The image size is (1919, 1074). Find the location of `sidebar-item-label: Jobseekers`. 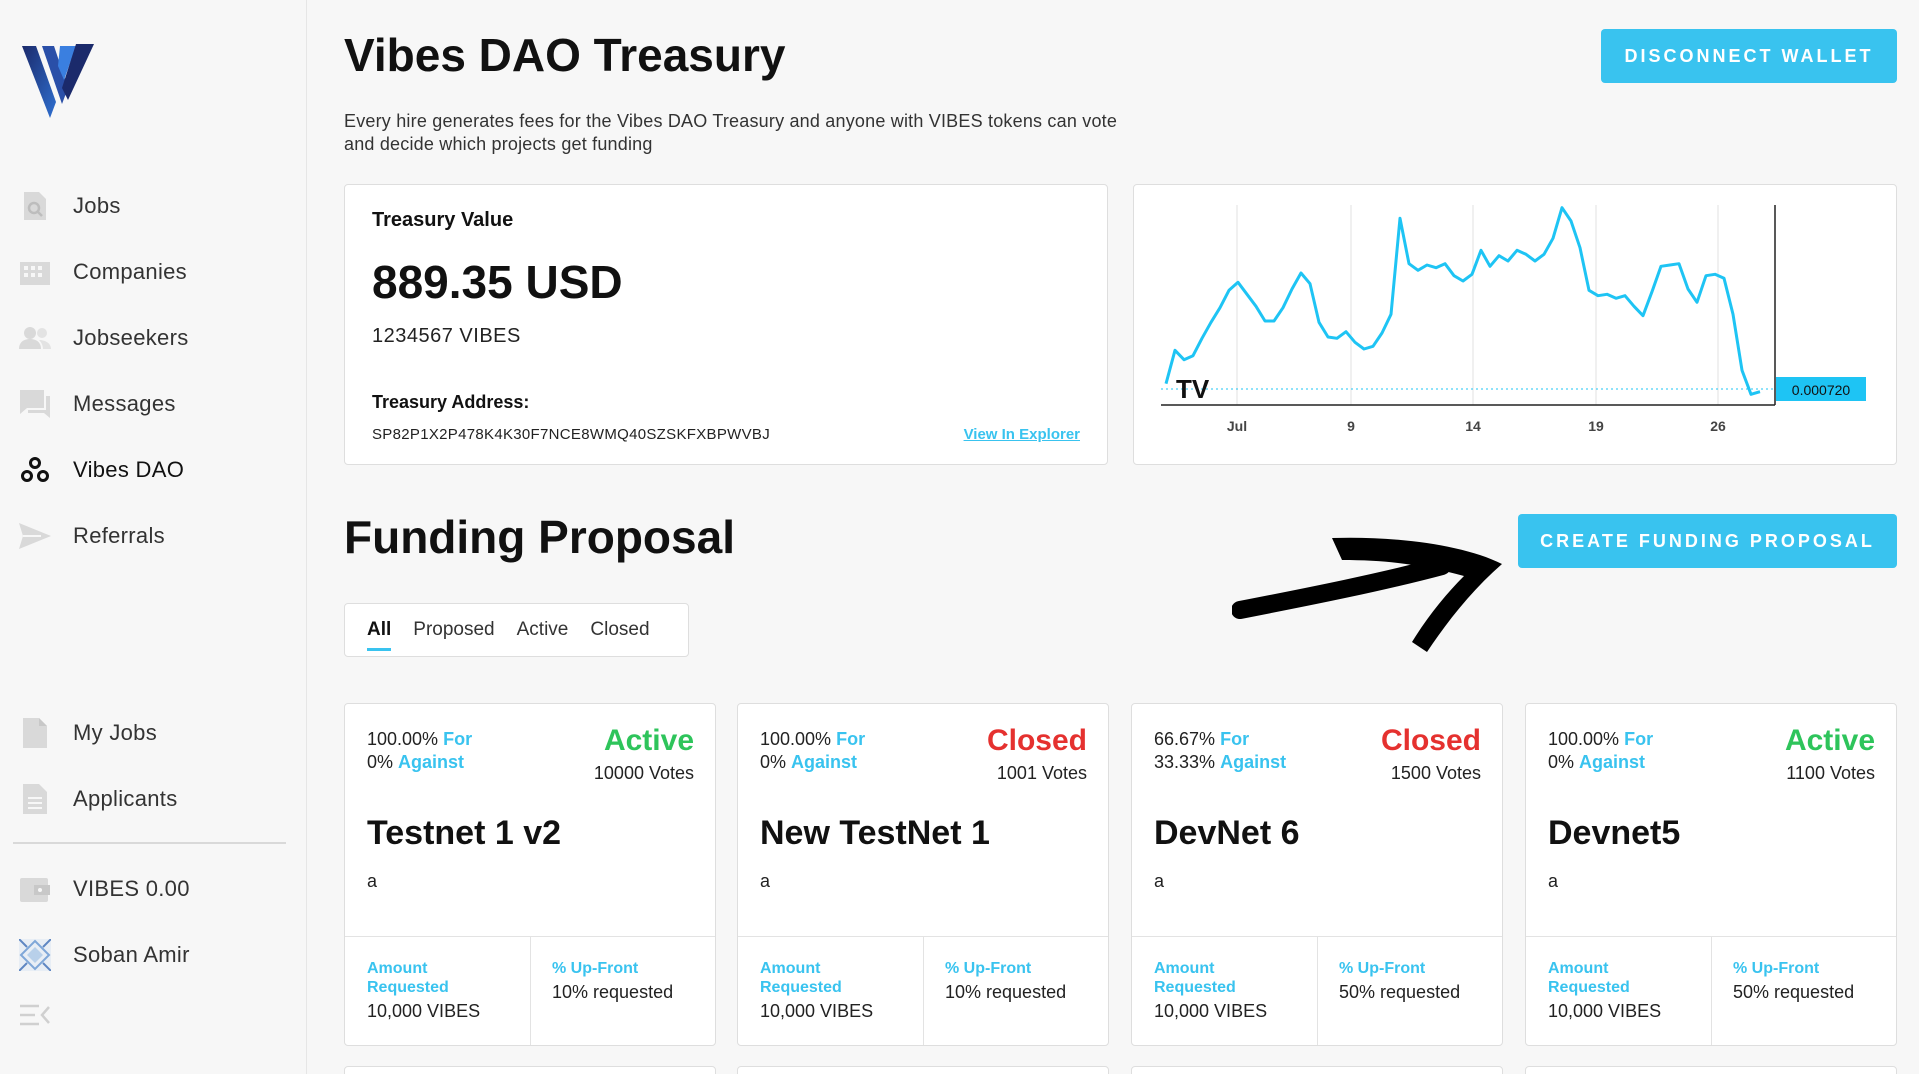

sidebar-item-label: Jobseekers is located at coordinates (131, 337).